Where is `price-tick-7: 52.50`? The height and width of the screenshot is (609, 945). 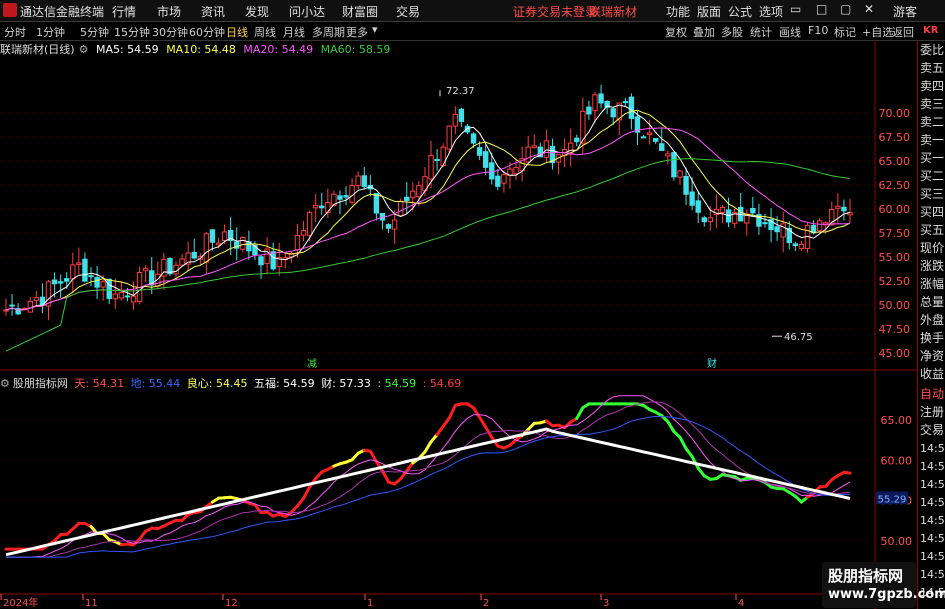 price-tick-7: 52.50 is located at coordinates (895, 281).